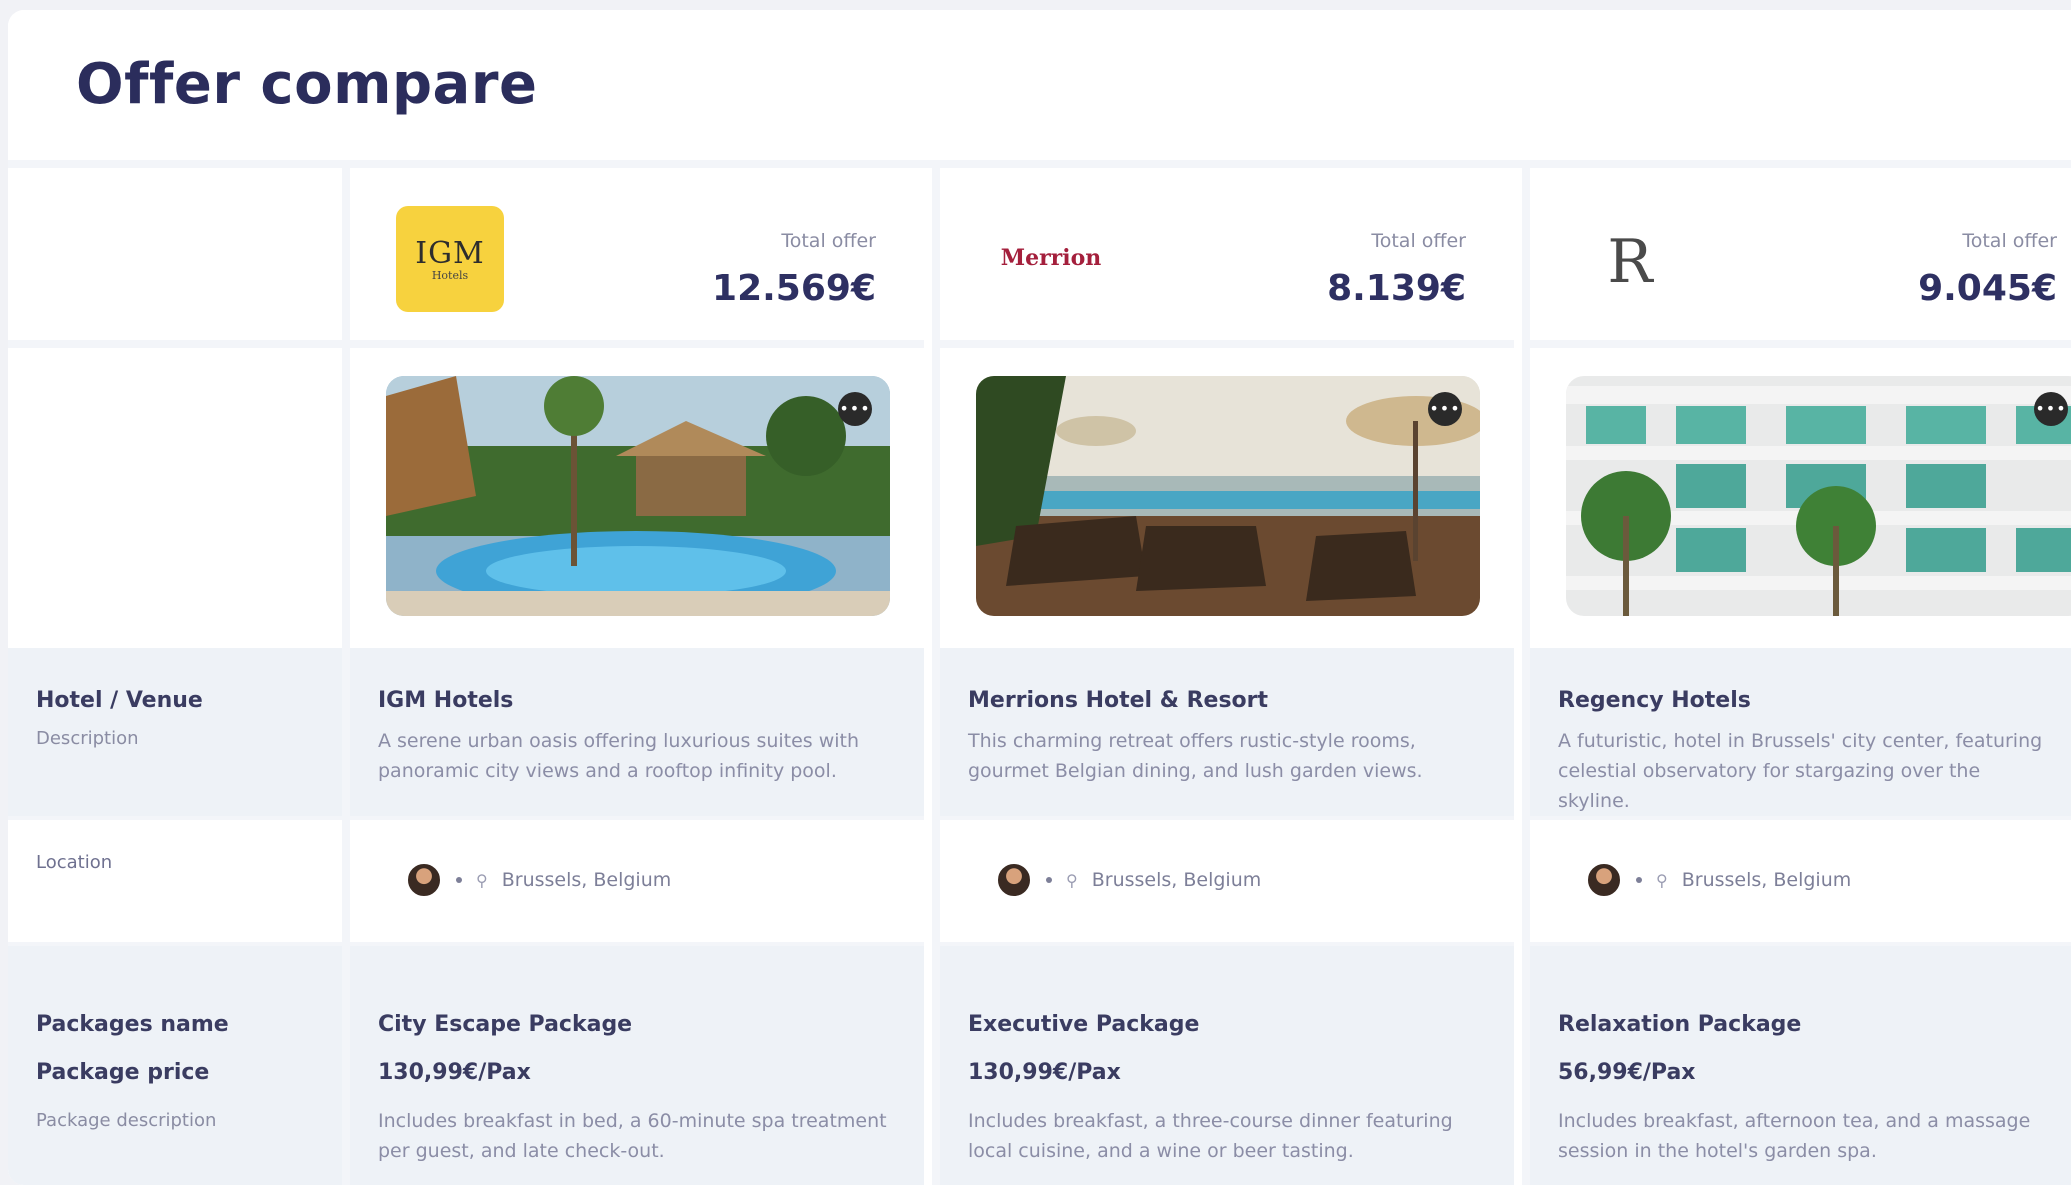 The image size is (2071, 1185). Describe the element at coordinates (119, 700) in the screenshot. I see `hotel-venue-label: Hotel / Venue` at that location.